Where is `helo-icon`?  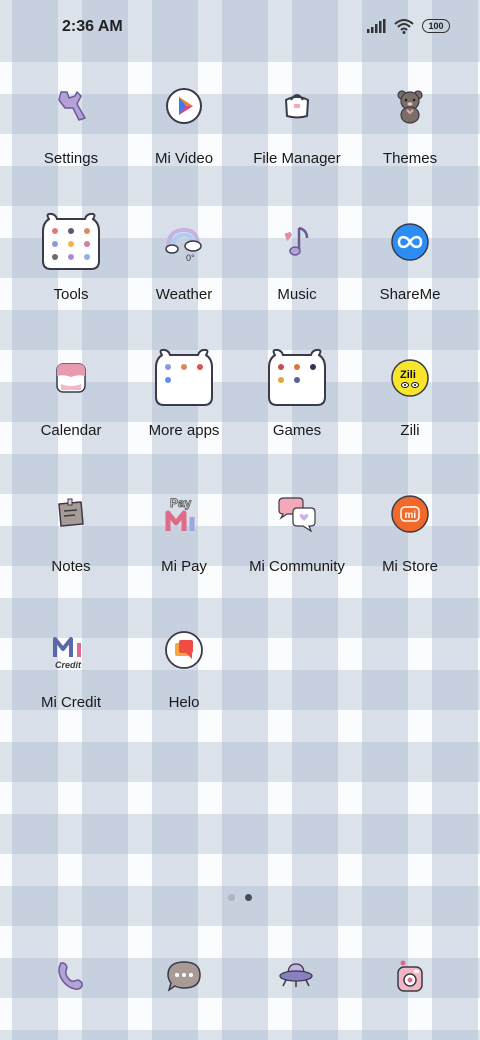 helo-icon is located at coordinates (184, 650).